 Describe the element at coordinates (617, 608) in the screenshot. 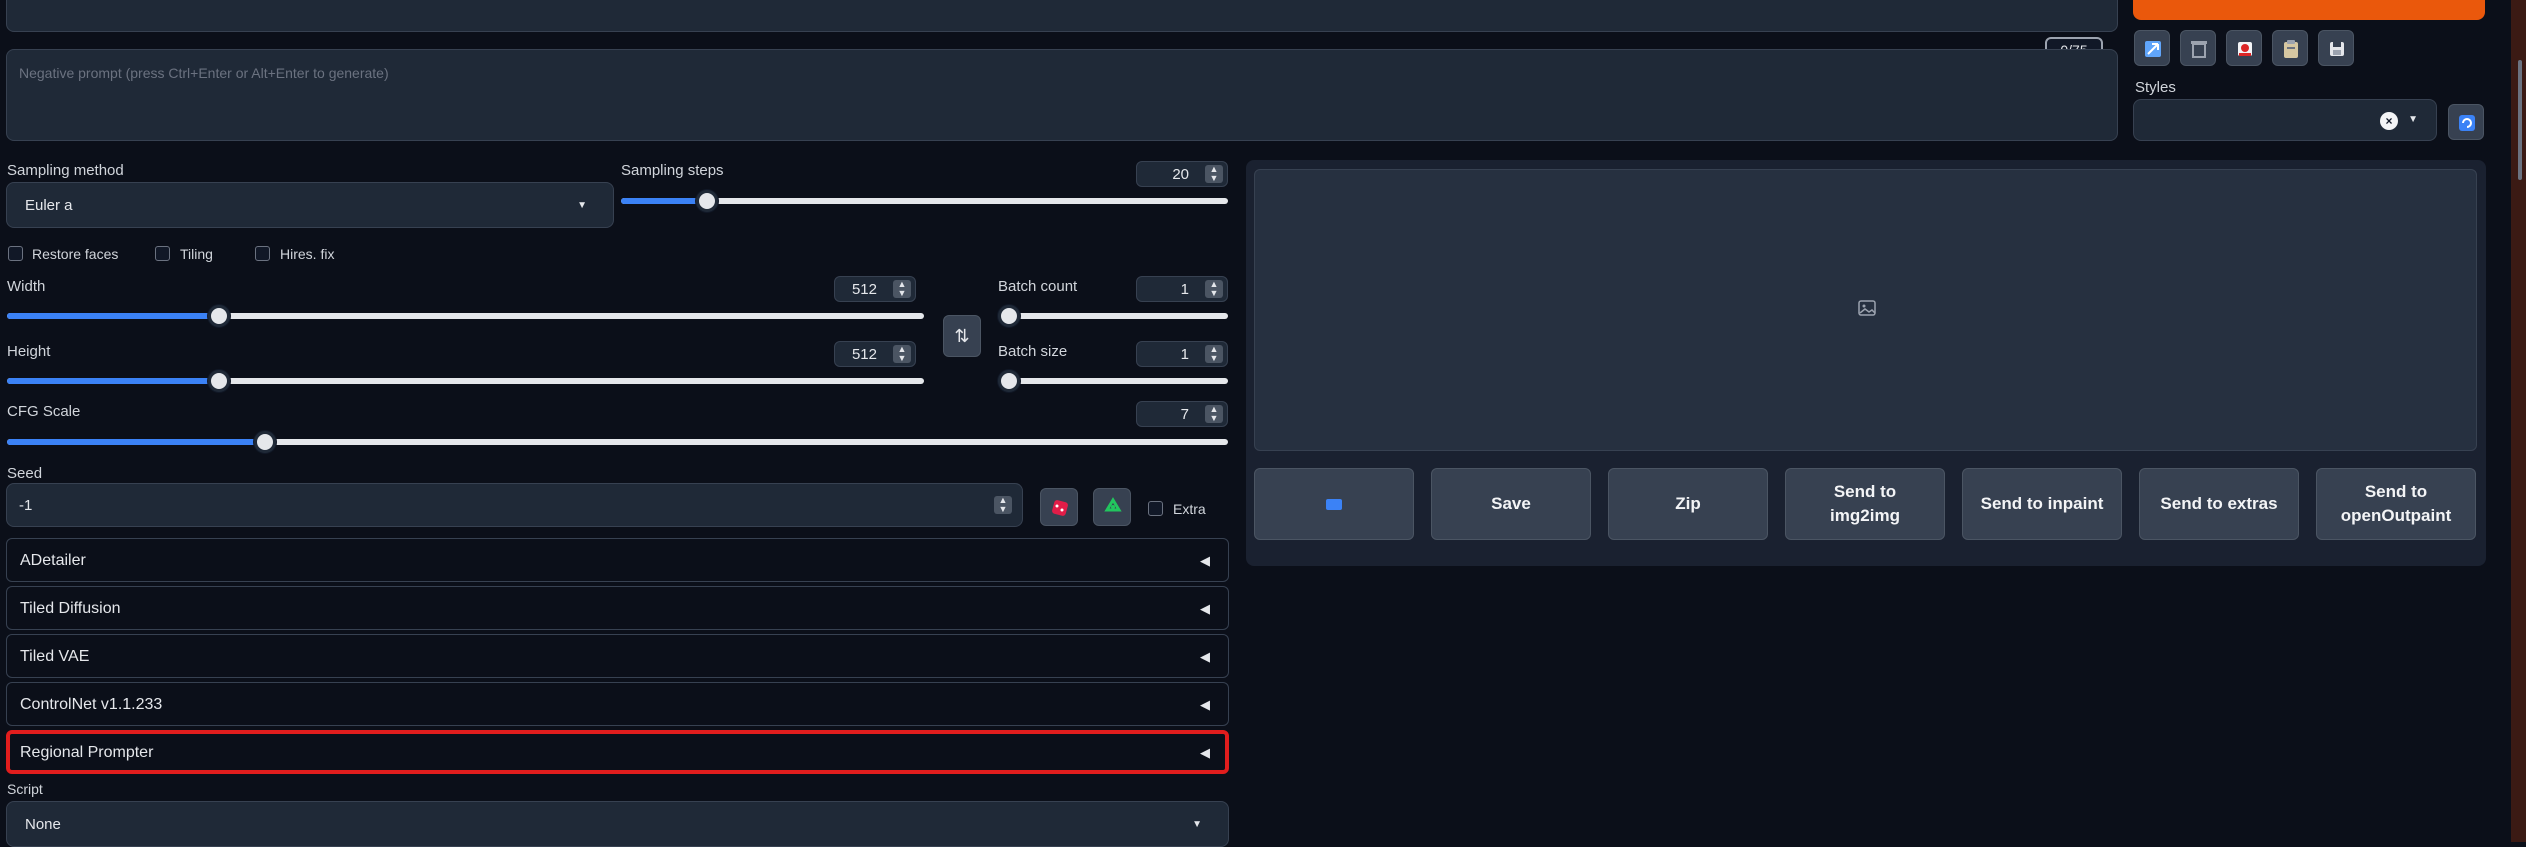

I see `accordion-tiled-diffusion: Tiled Diffusion ◀` at that location.